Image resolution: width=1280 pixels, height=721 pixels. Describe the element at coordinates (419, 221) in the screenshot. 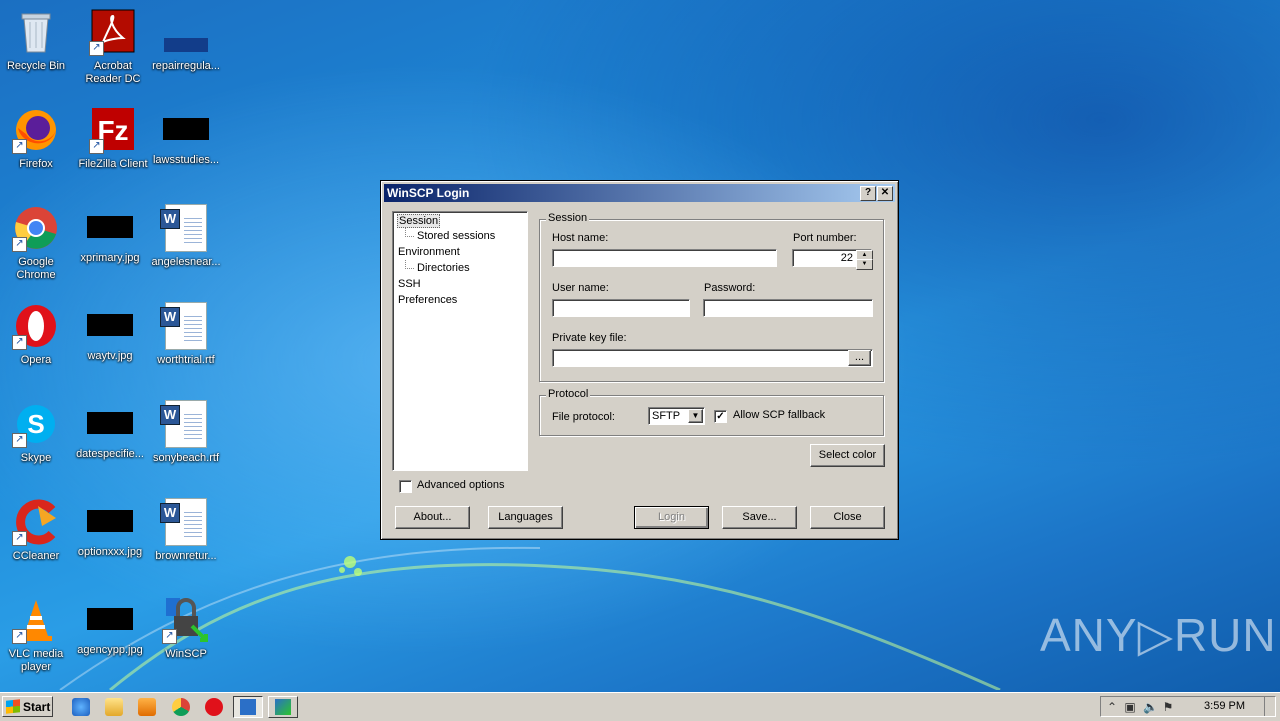

I see `tree-item-session: Session` at that location.